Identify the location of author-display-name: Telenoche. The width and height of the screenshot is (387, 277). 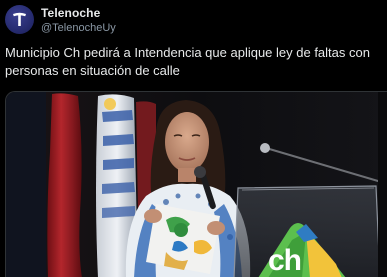
(70, 13).